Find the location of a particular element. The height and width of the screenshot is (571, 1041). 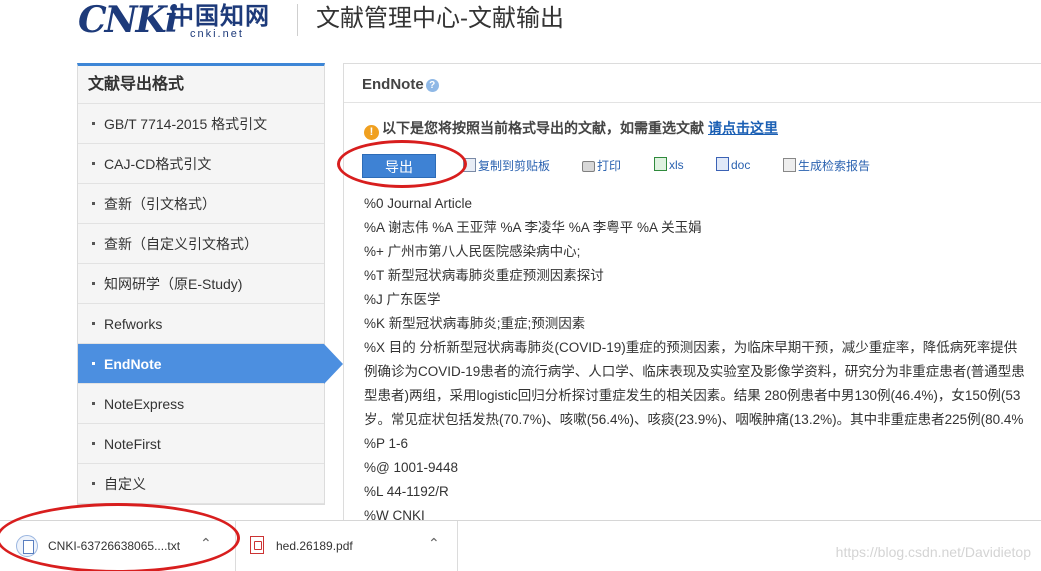

sidebar-item-estudy: 知网研学（原E-Study) is located at coordinates (201, 284).